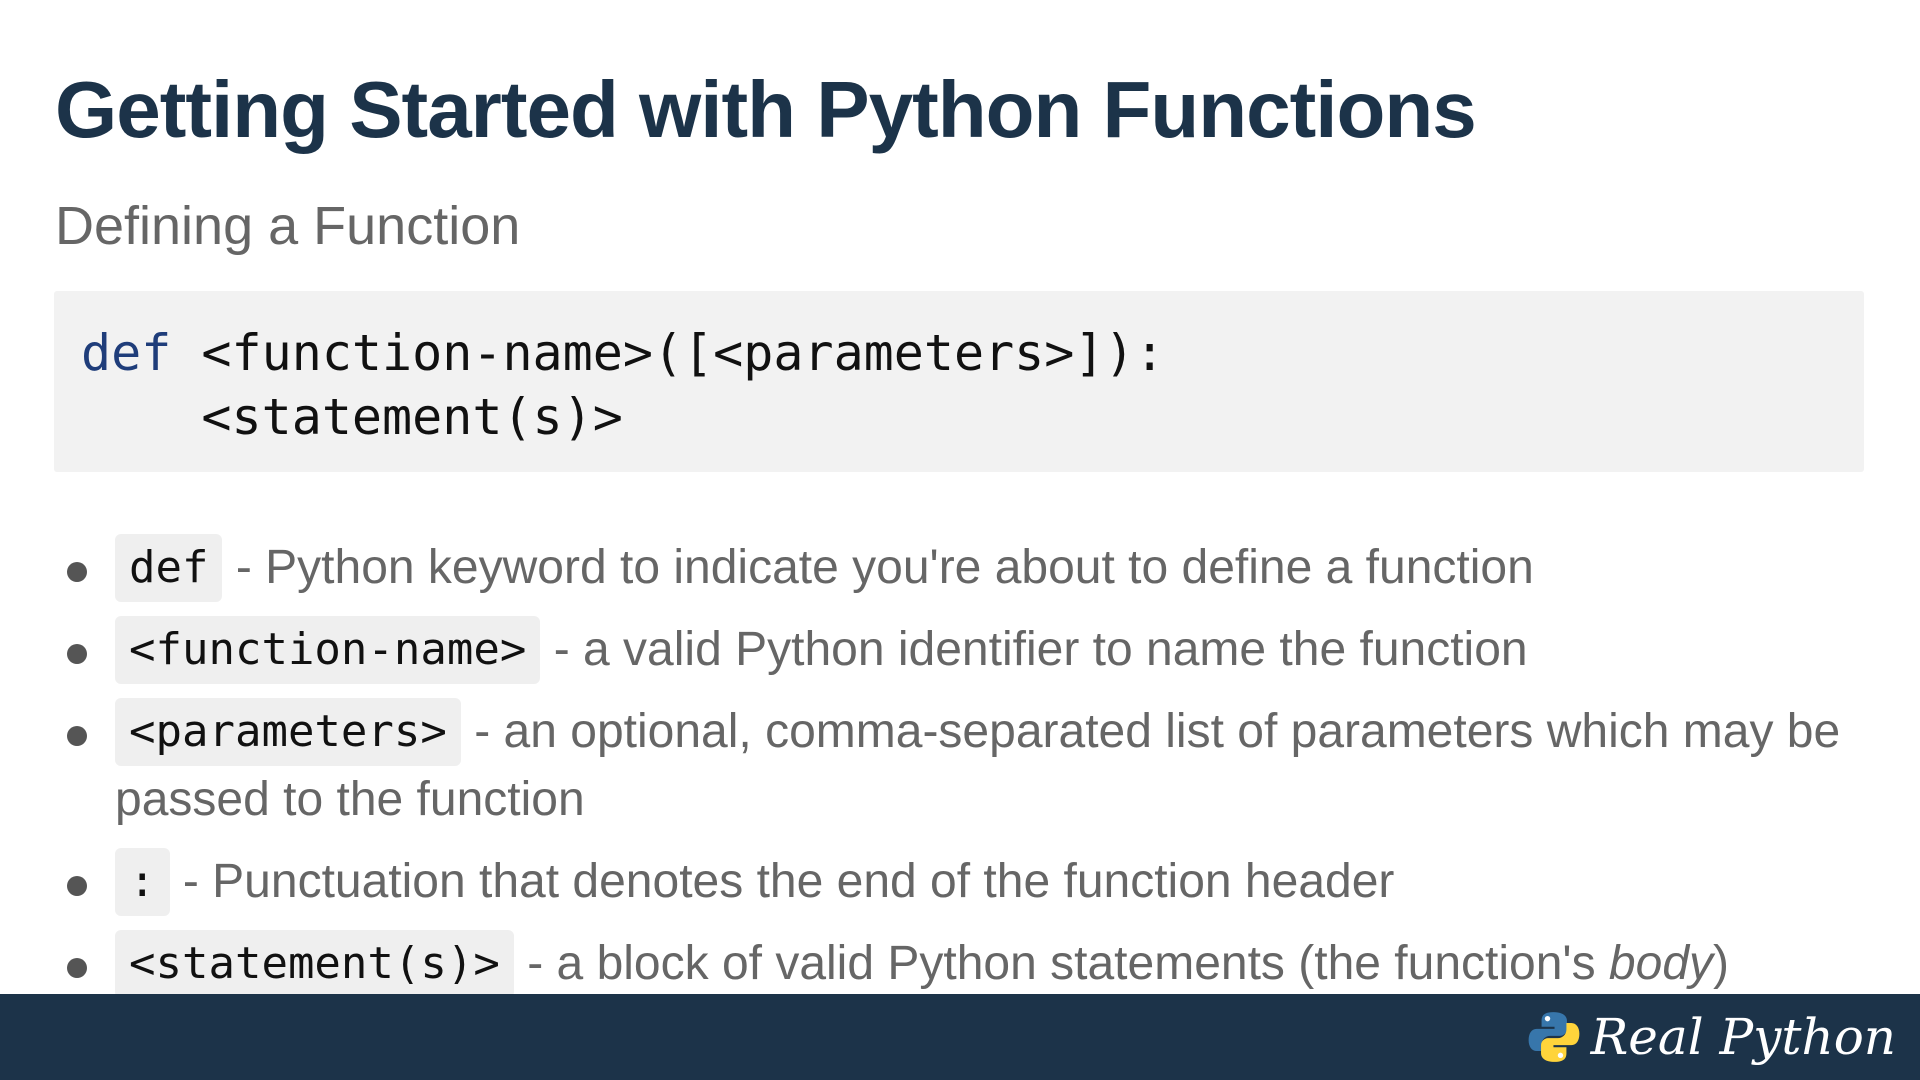 This screenshot has height=1080, width=1920. What do you see at coordinates (1661, 963) in the screenshot?
I see `bullet-emphasis: body` at bounding box center [1661, 963].